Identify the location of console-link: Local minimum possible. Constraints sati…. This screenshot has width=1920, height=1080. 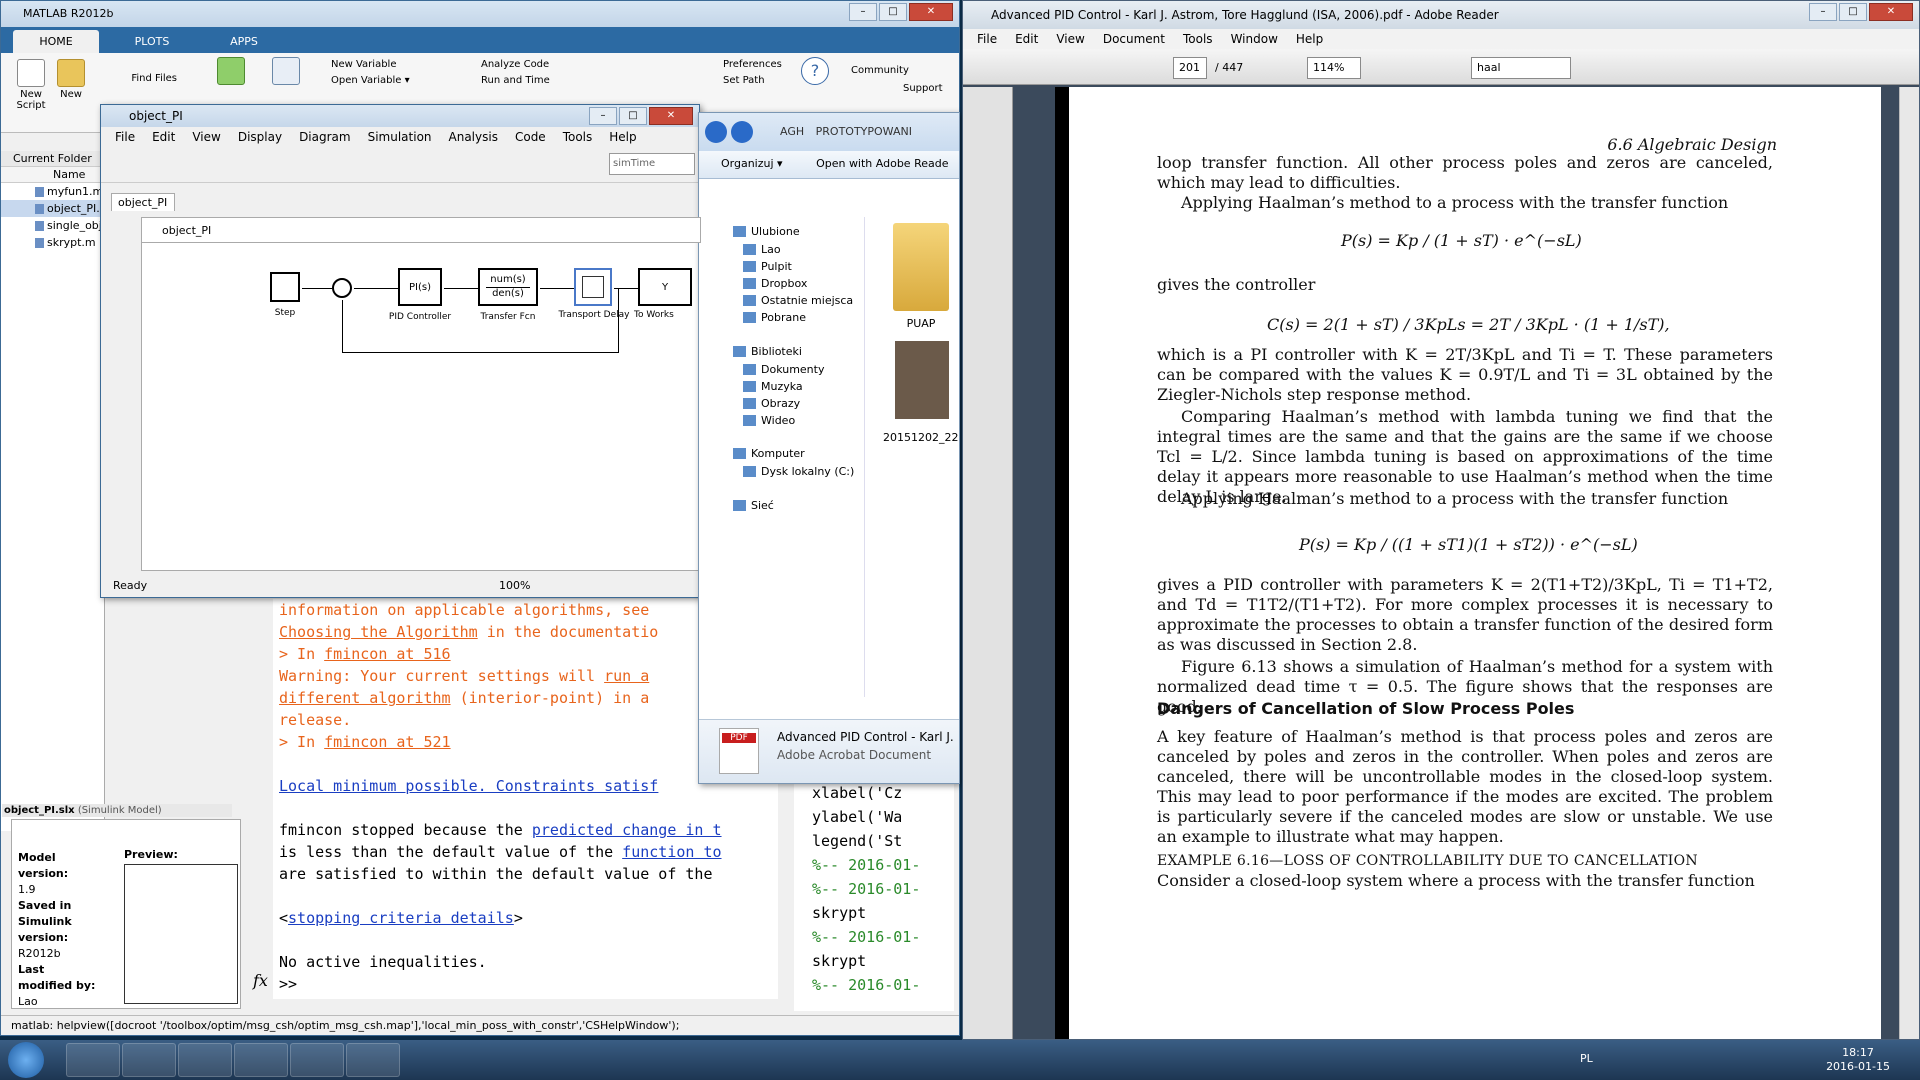
(468, 786).